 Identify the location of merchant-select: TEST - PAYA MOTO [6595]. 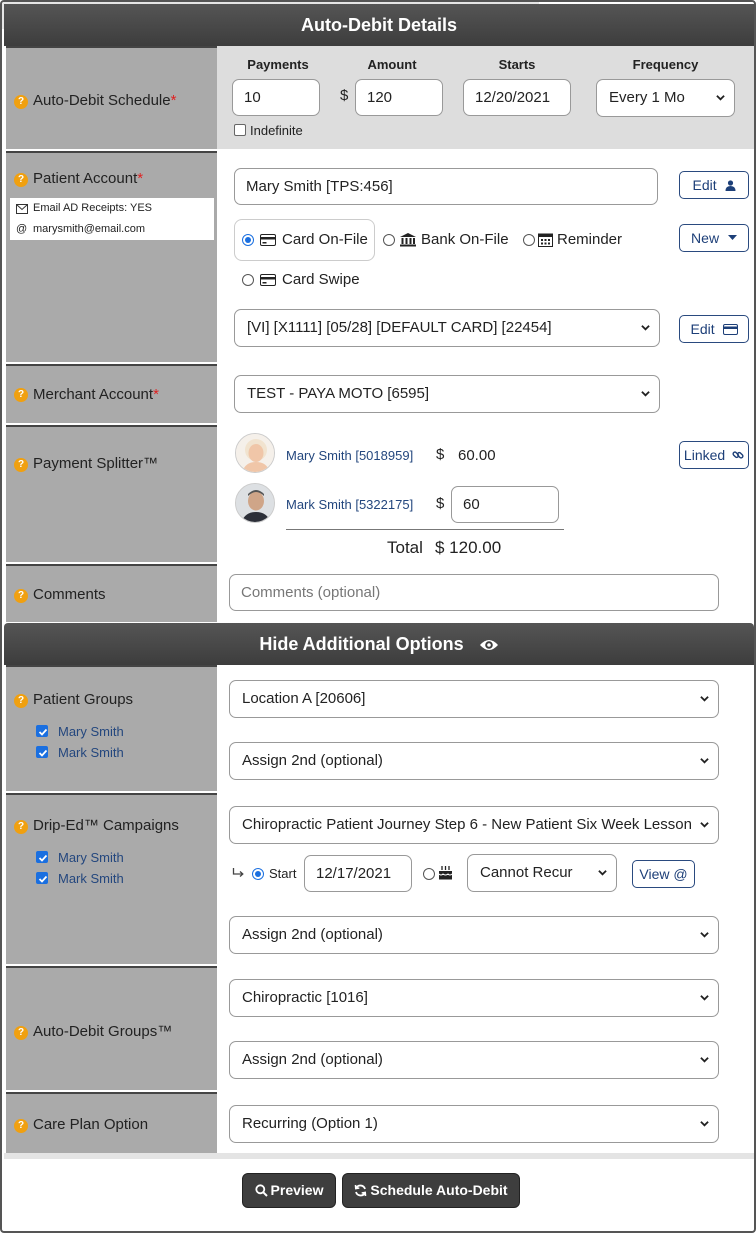
(447, 394).